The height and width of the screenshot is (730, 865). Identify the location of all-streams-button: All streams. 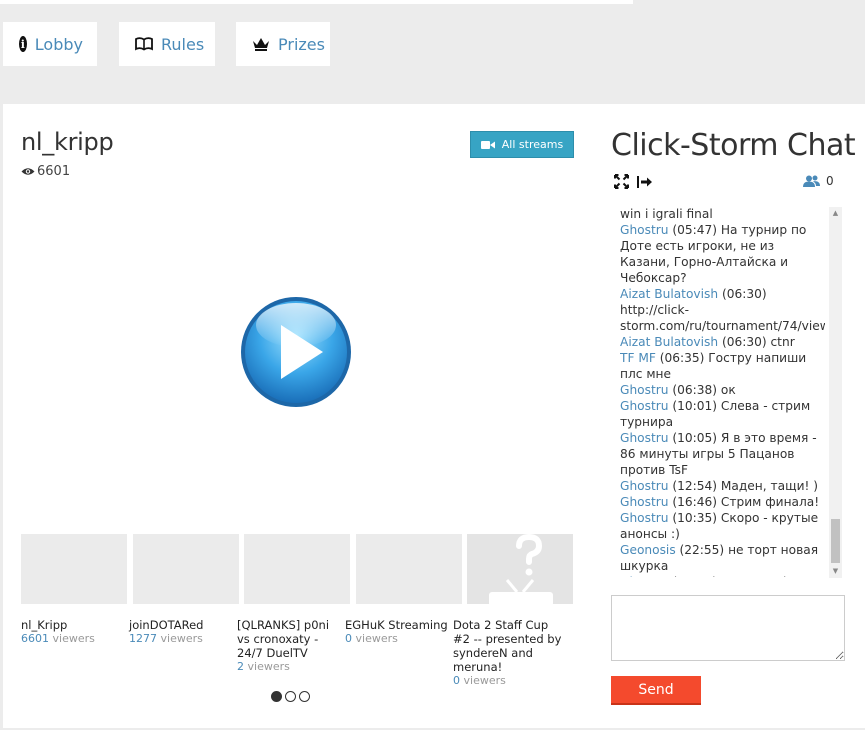
(522, 144).